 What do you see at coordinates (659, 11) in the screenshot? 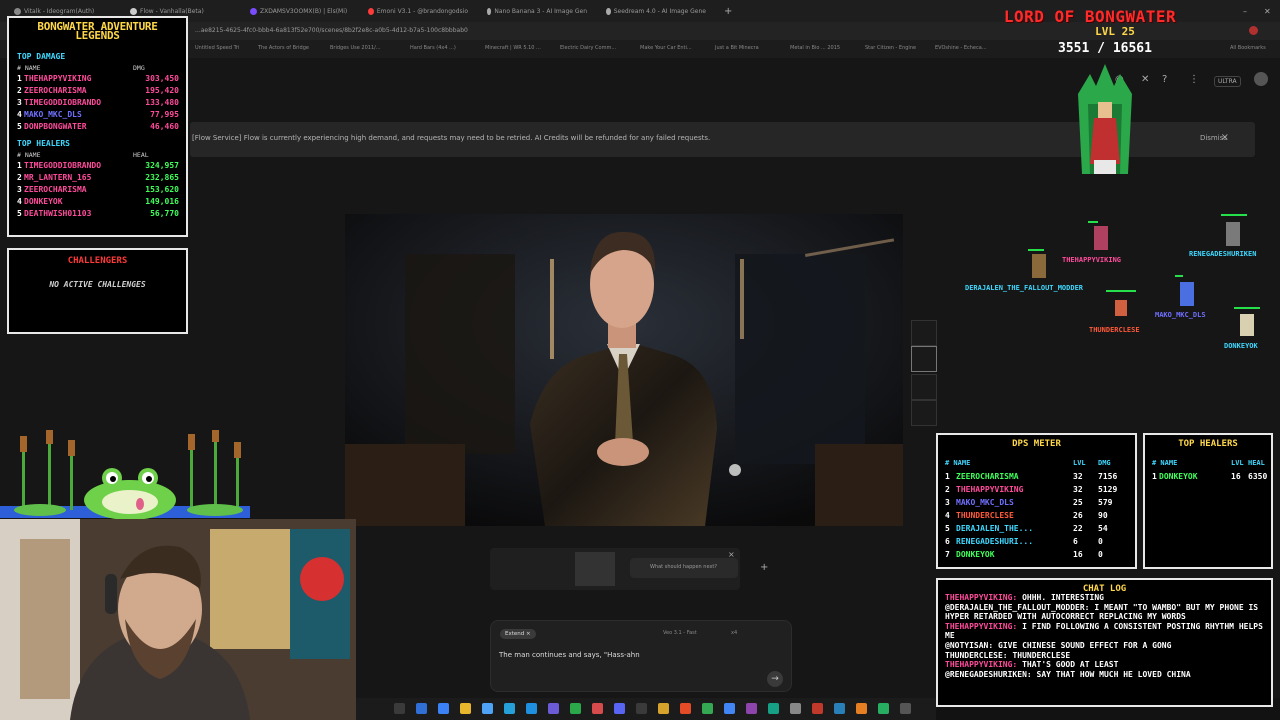
I see `tab-label: Seedream 4.0 - AI Image Gene` at bounding box center [659, 11].